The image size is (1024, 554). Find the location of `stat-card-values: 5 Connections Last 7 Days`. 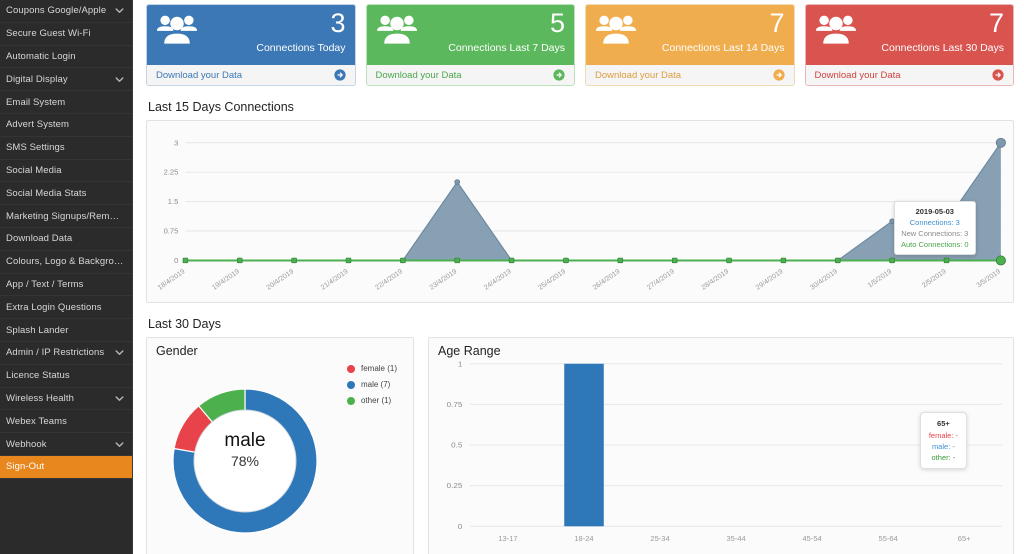

stat-card-values: 5 Connections Last 7 Days is located at coordinates (506, 32).